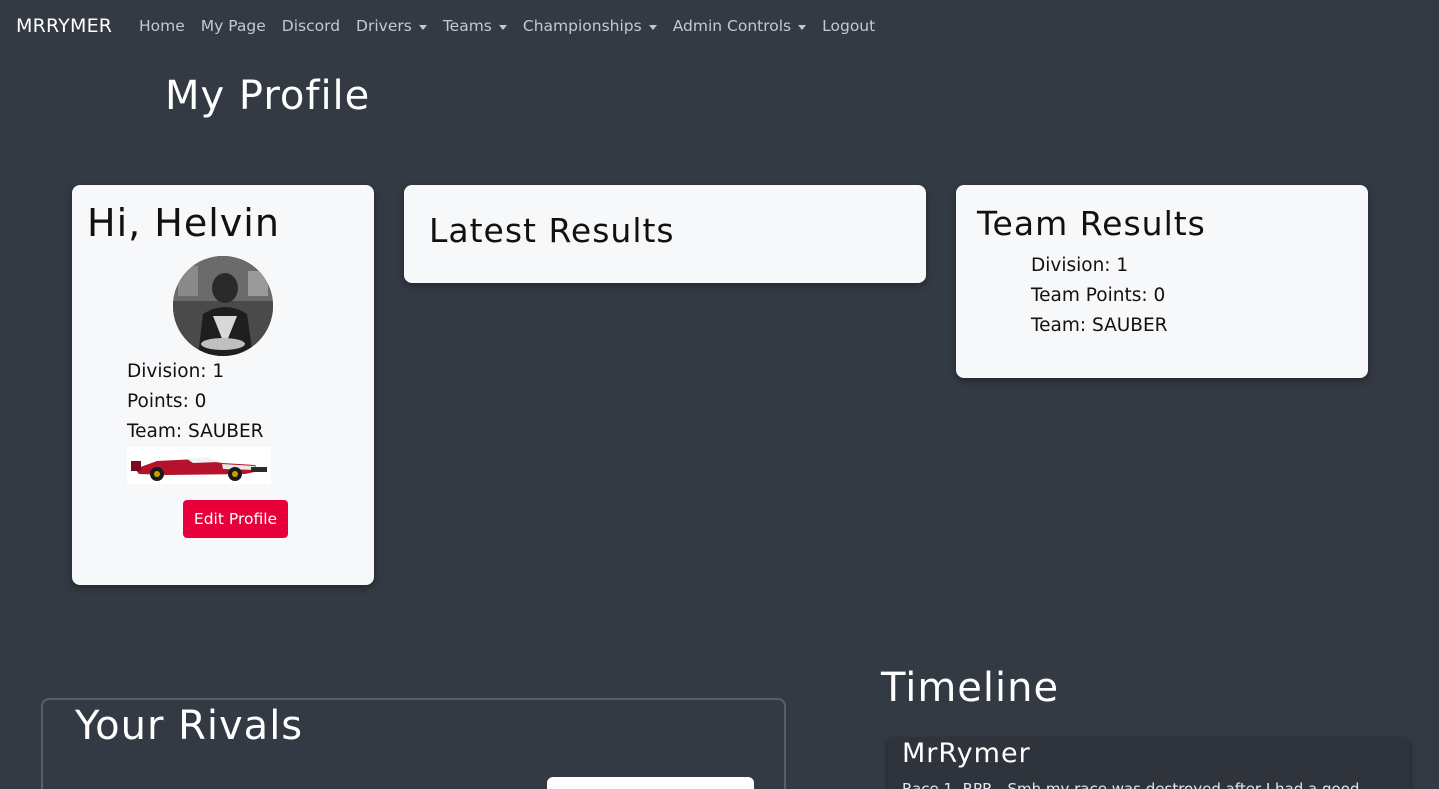 This screenshot has width=1439, height=789. Describe the element at coordinates (391, 26) in the screenshot. I see `nav-item-drivers: Drivers` at that location.